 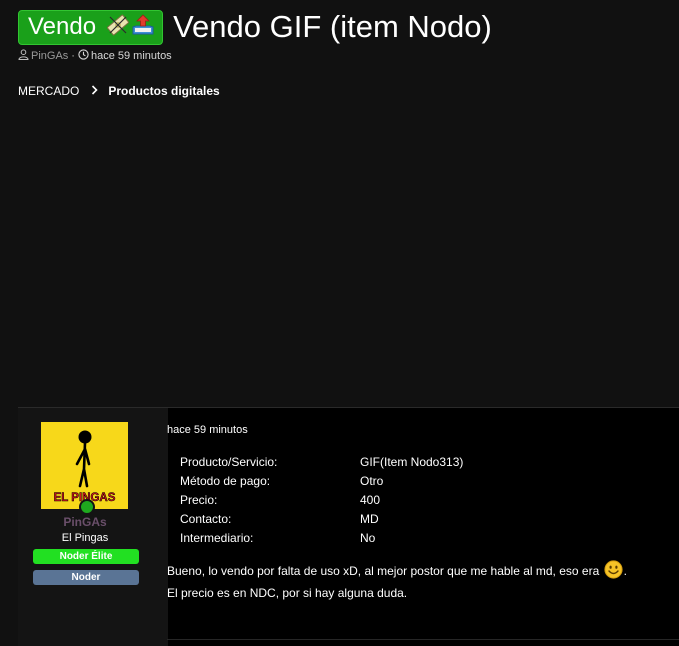 I want to click on smiley-icon, so click(x=613, y=572).